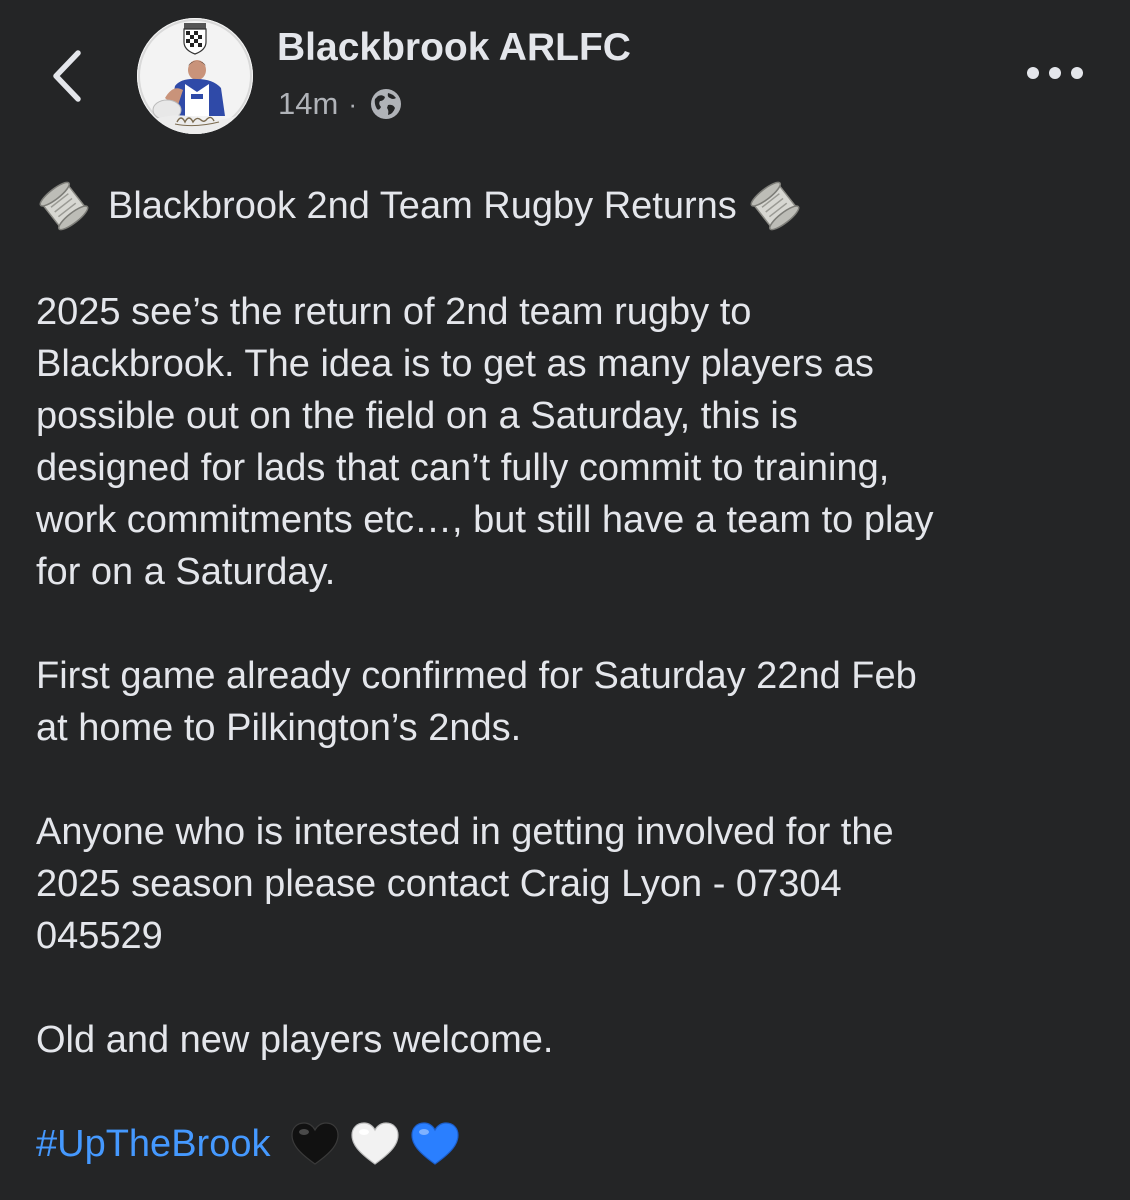  I want to click on text-line: 045529, so click(99, 936).